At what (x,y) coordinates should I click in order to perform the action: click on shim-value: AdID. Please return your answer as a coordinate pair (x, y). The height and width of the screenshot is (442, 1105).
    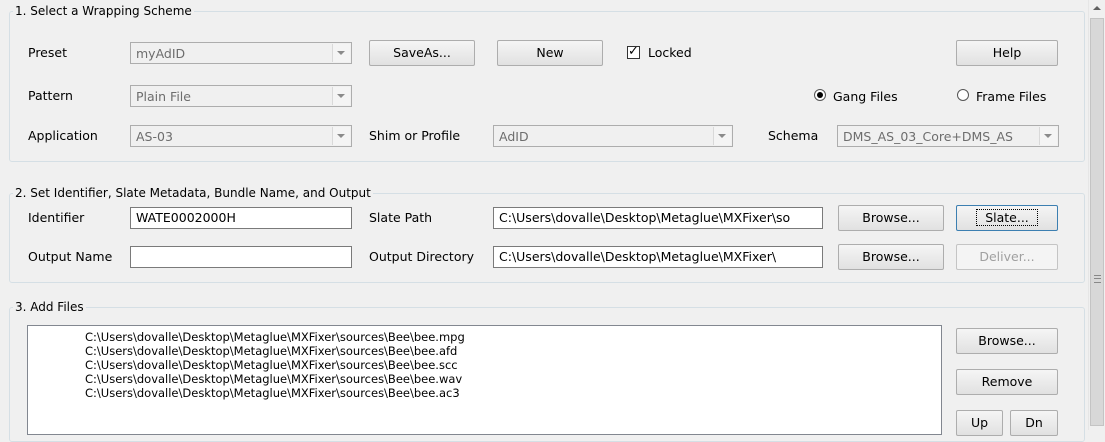
    Looking at the image, I should click on (514, 136).